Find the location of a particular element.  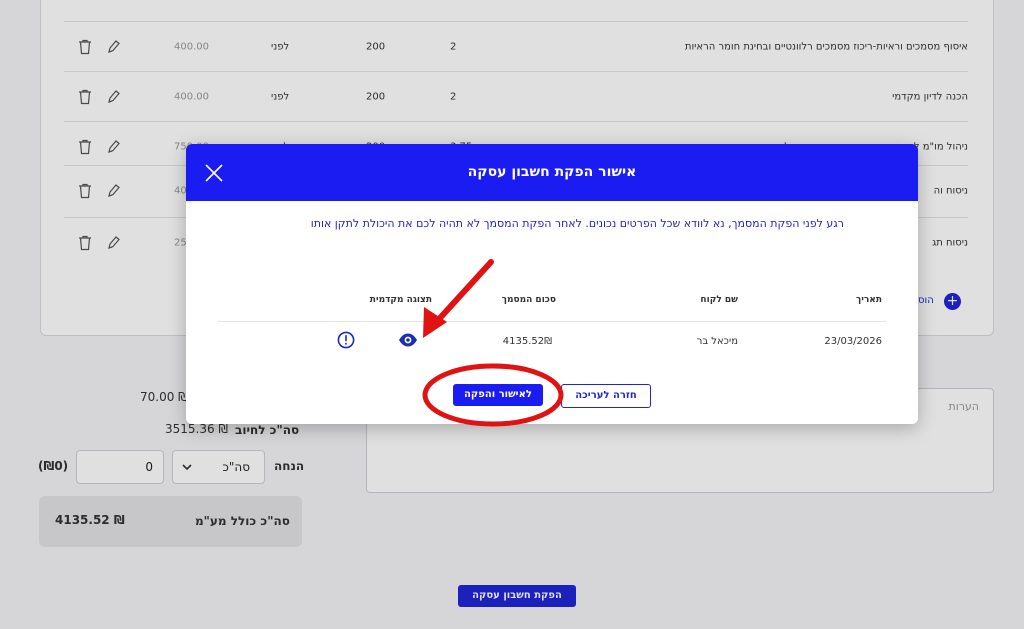

header-date: תאריך is located at coordinates (869, 300).